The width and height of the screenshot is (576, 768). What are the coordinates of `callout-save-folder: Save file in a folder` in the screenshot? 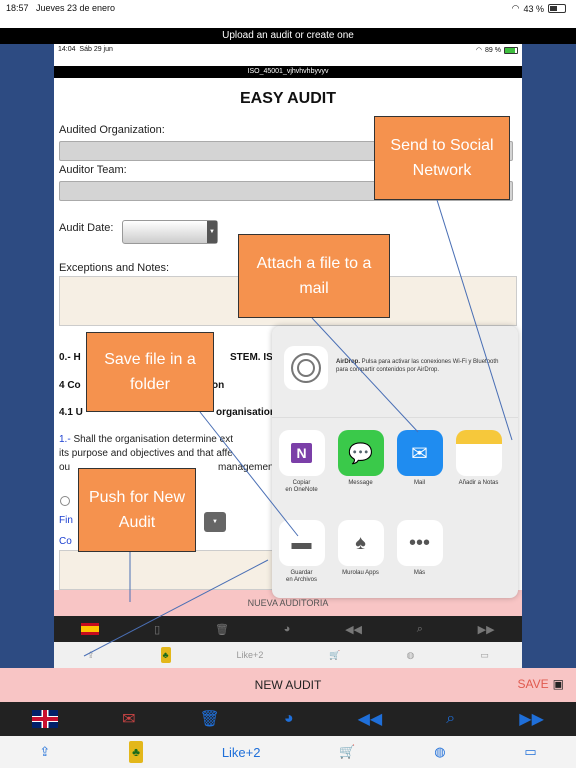 It's located at (150, 372).